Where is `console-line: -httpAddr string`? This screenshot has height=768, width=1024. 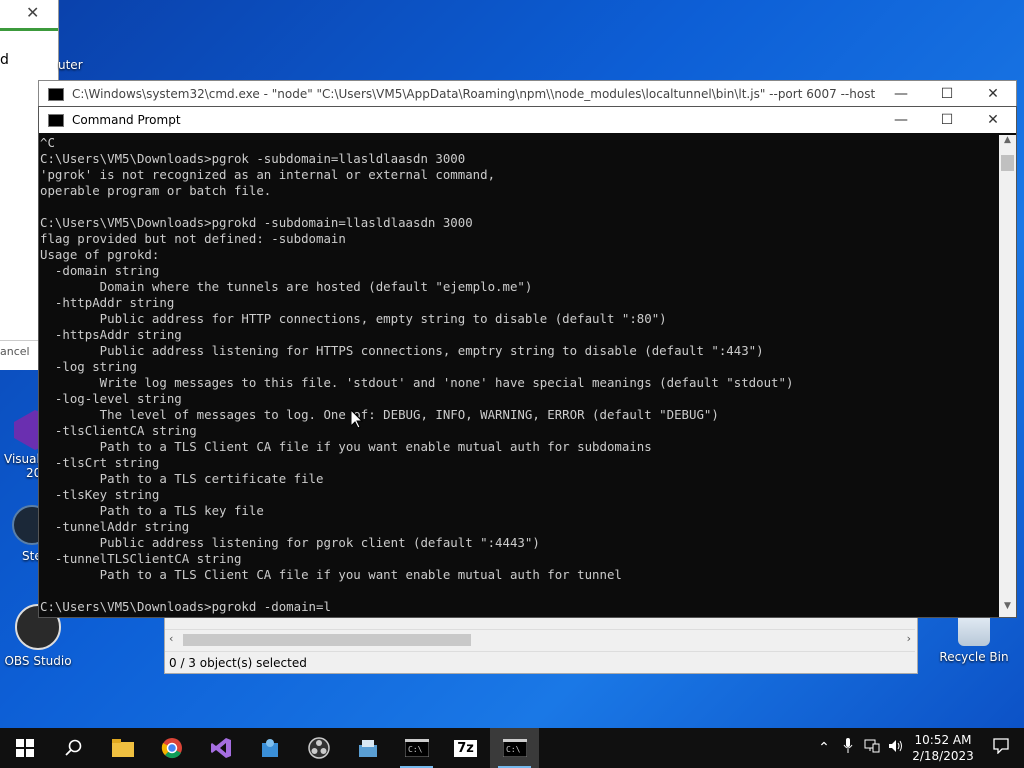 console-line: -httpAddr string is located at coordinates (107, 302).